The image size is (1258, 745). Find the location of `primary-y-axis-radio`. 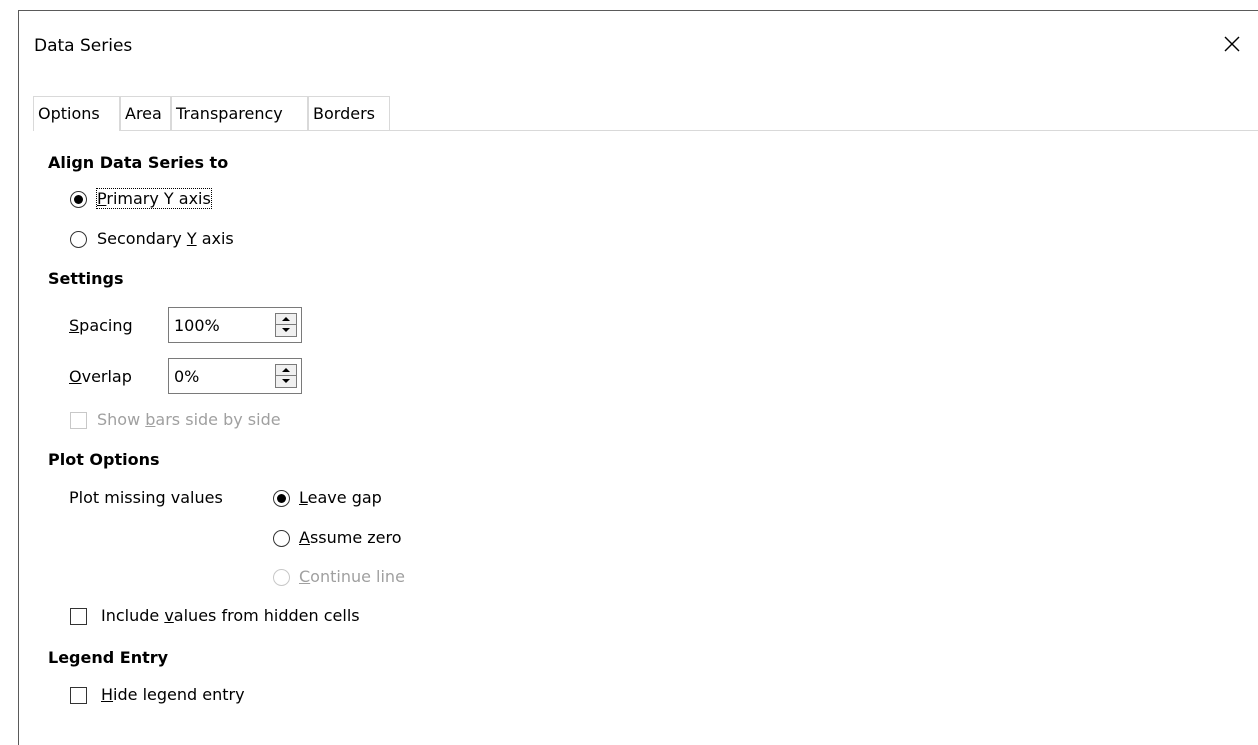

primary-y-axis-radio is located at coordinates (78, 199).